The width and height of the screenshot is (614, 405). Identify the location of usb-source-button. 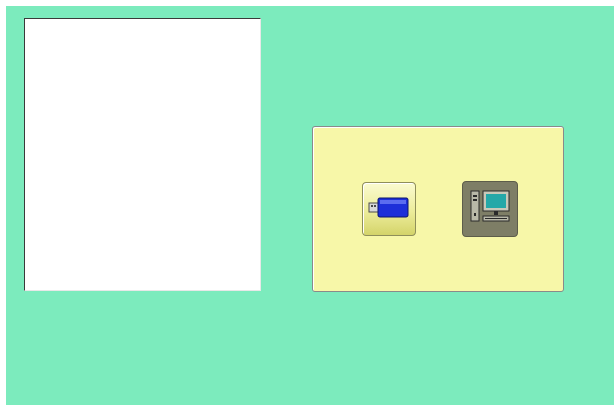
(389, 209).